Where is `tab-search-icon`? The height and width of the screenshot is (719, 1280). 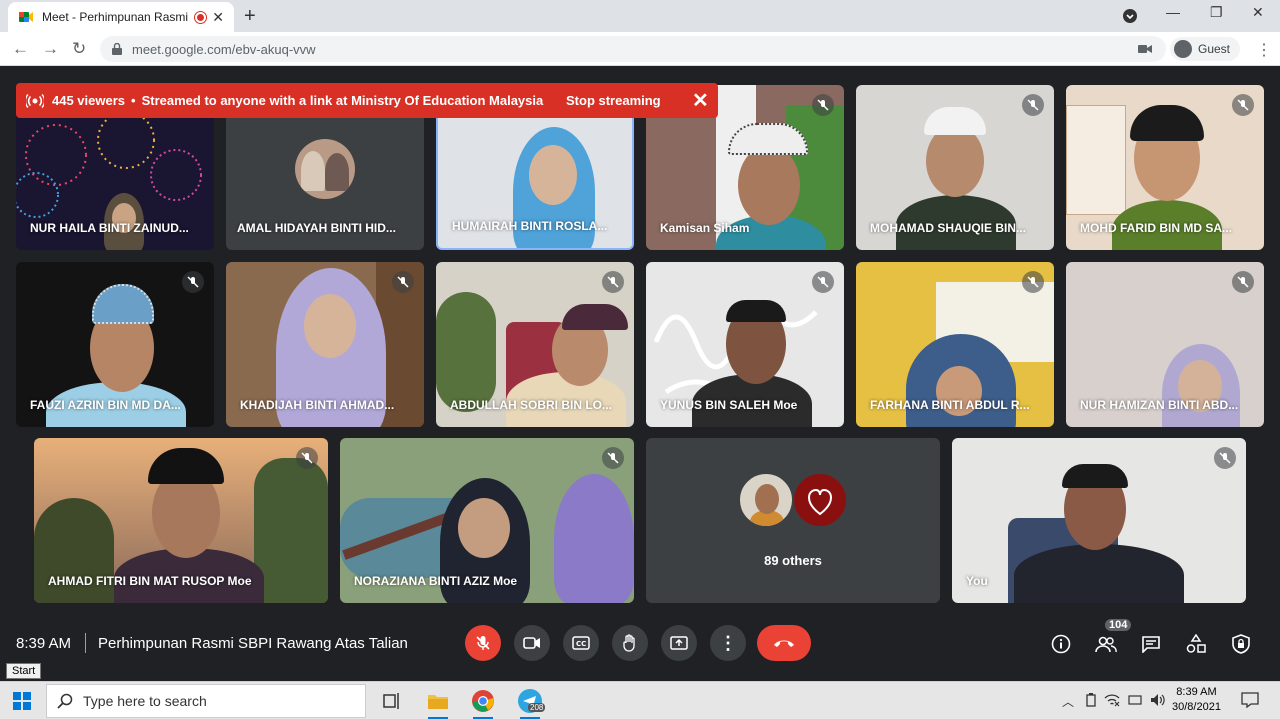
tab-search-icon is located at coordinates (1130, 16).